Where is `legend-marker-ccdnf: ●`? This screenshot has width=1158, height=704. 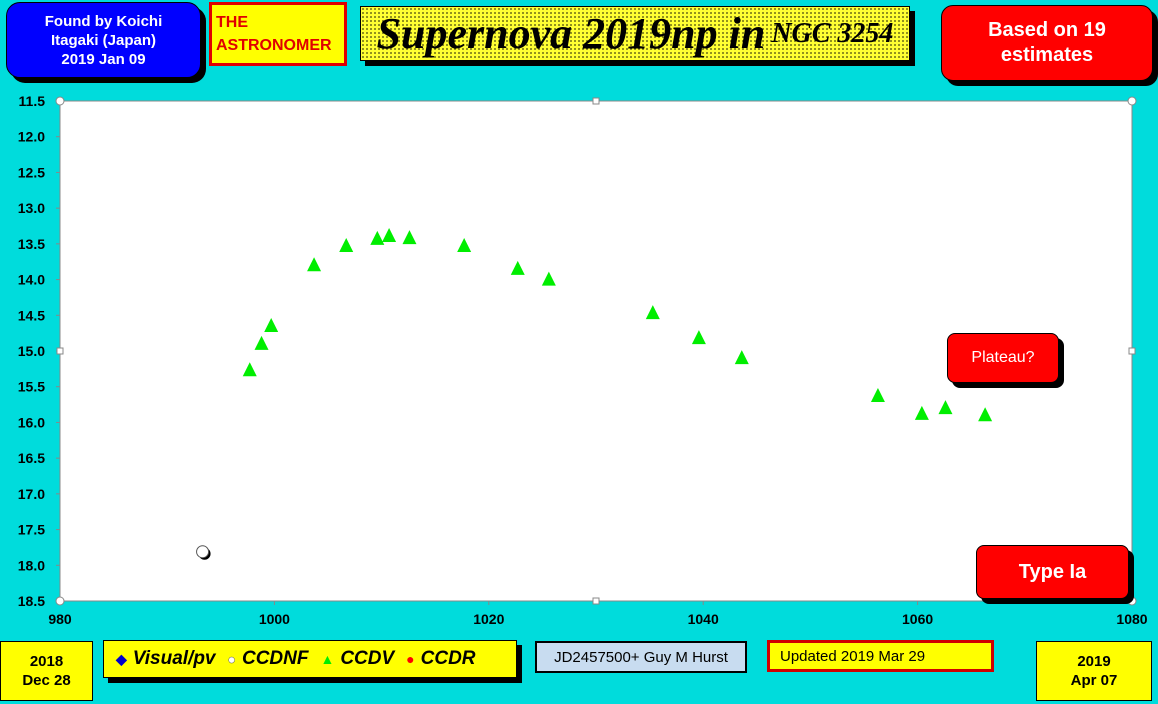
legend-marker-ccdnf: ● is located at coordinates (231, 659).